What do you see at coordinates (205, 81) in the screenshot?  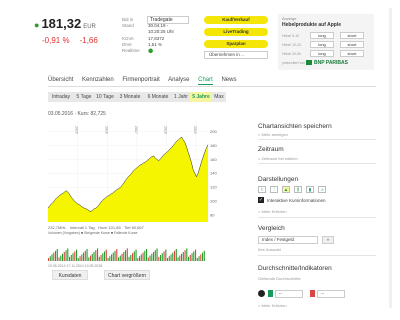 I see `tab-chart: Chart` at bounding box center [205, 81].